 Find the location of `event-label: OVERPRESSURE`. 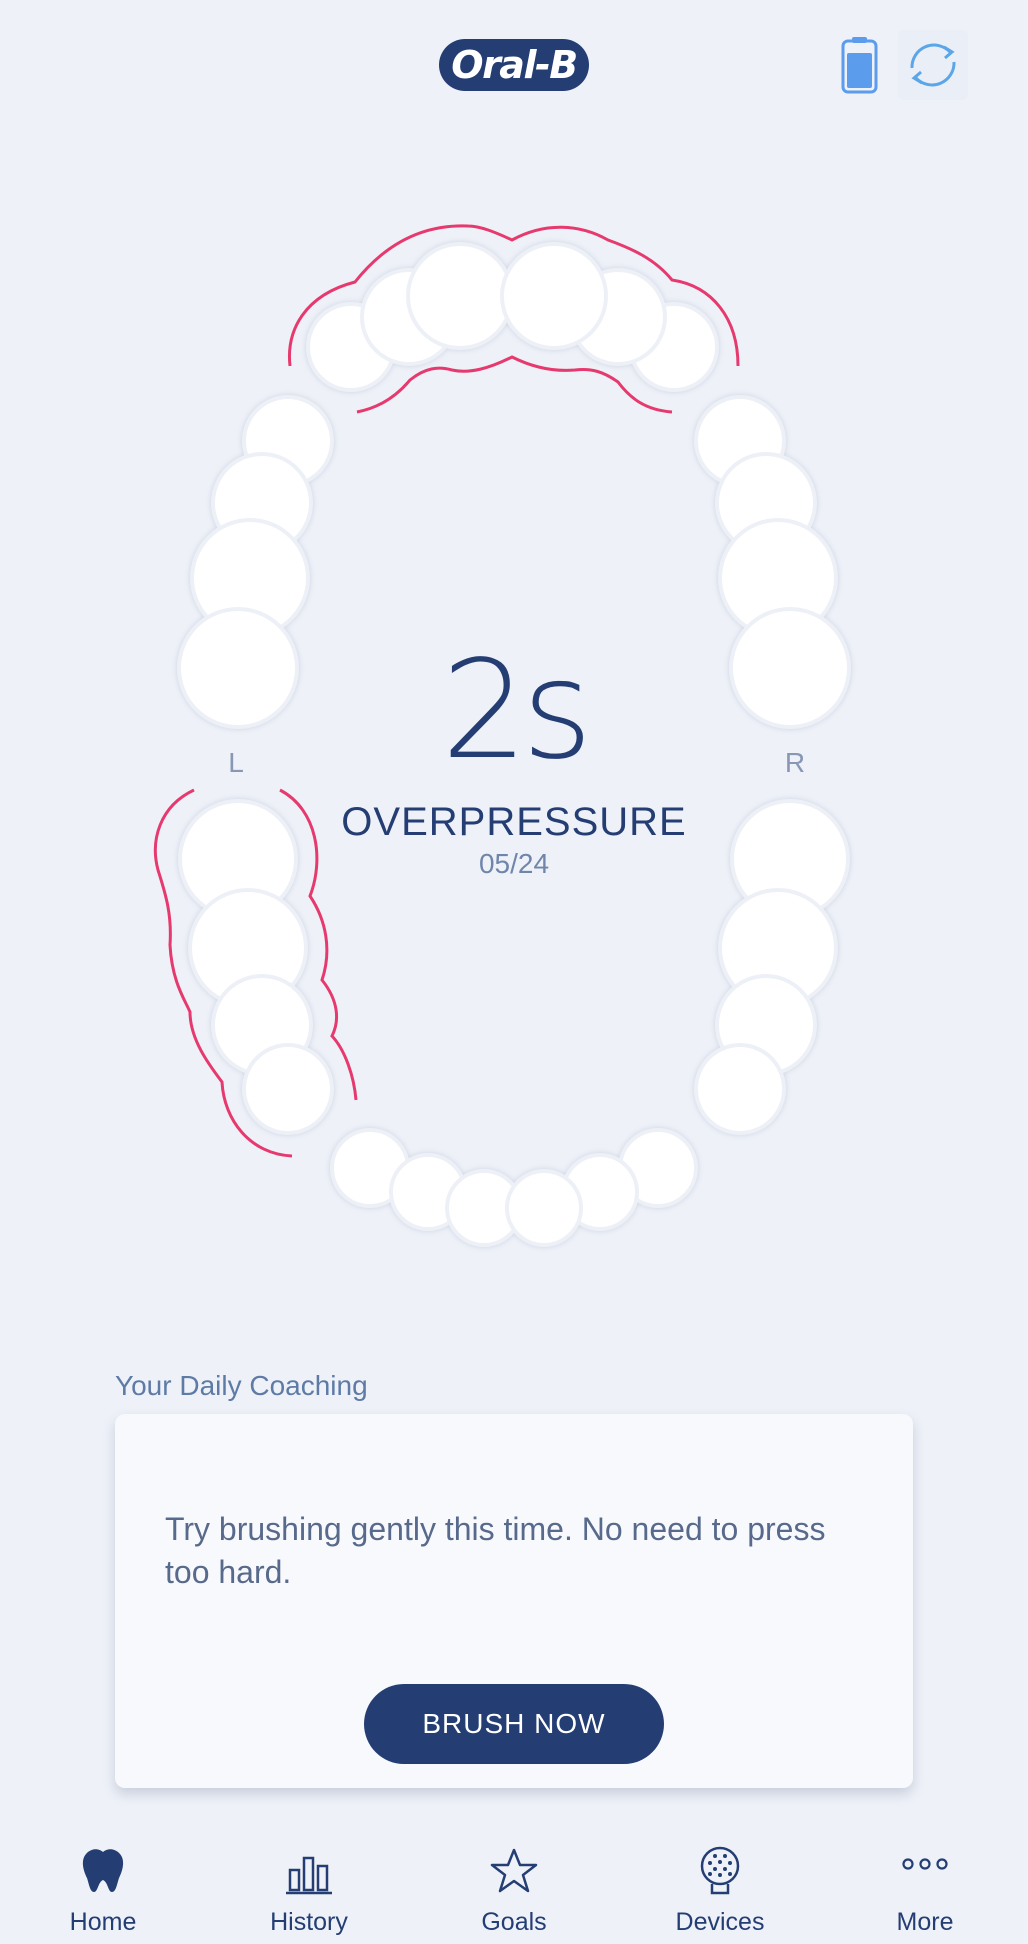

event-label: OVERPRESSURE is located at coordinates (514, 822).